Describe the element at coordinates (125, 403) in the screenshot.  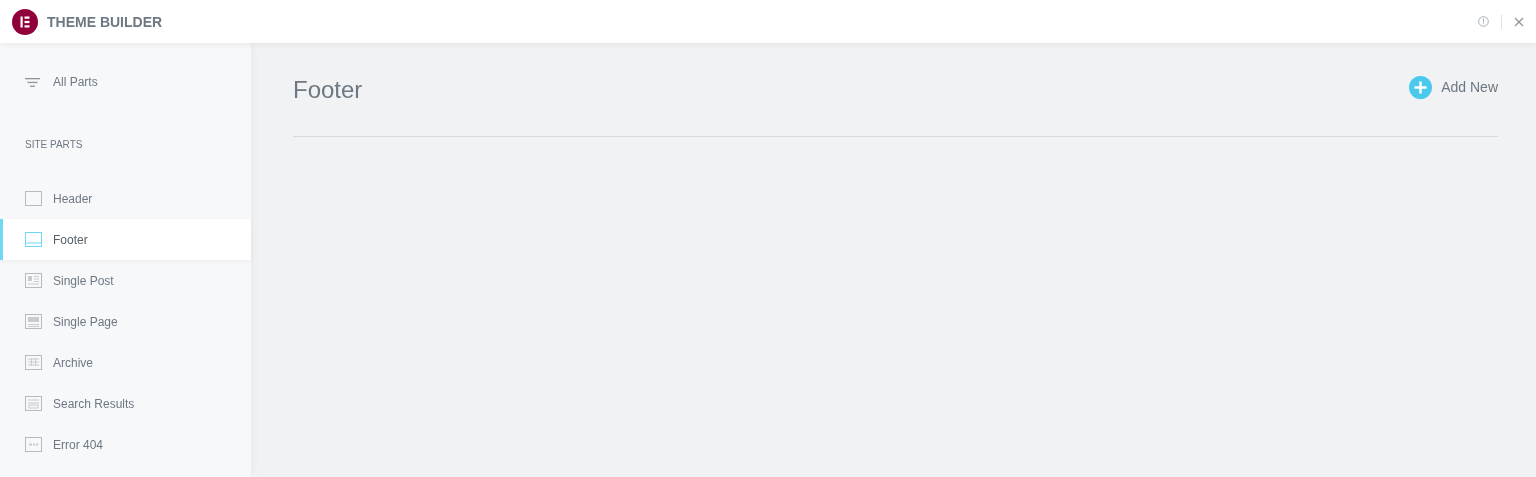
I see `sidebar-item: Search Results` at that location.